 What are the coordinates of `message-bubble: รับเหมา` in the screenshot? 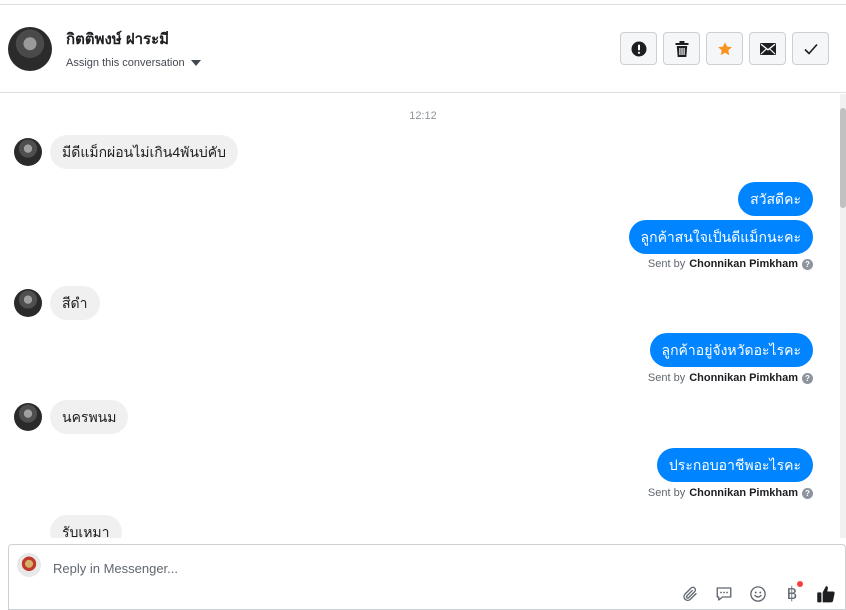 It's located at (86, 526).